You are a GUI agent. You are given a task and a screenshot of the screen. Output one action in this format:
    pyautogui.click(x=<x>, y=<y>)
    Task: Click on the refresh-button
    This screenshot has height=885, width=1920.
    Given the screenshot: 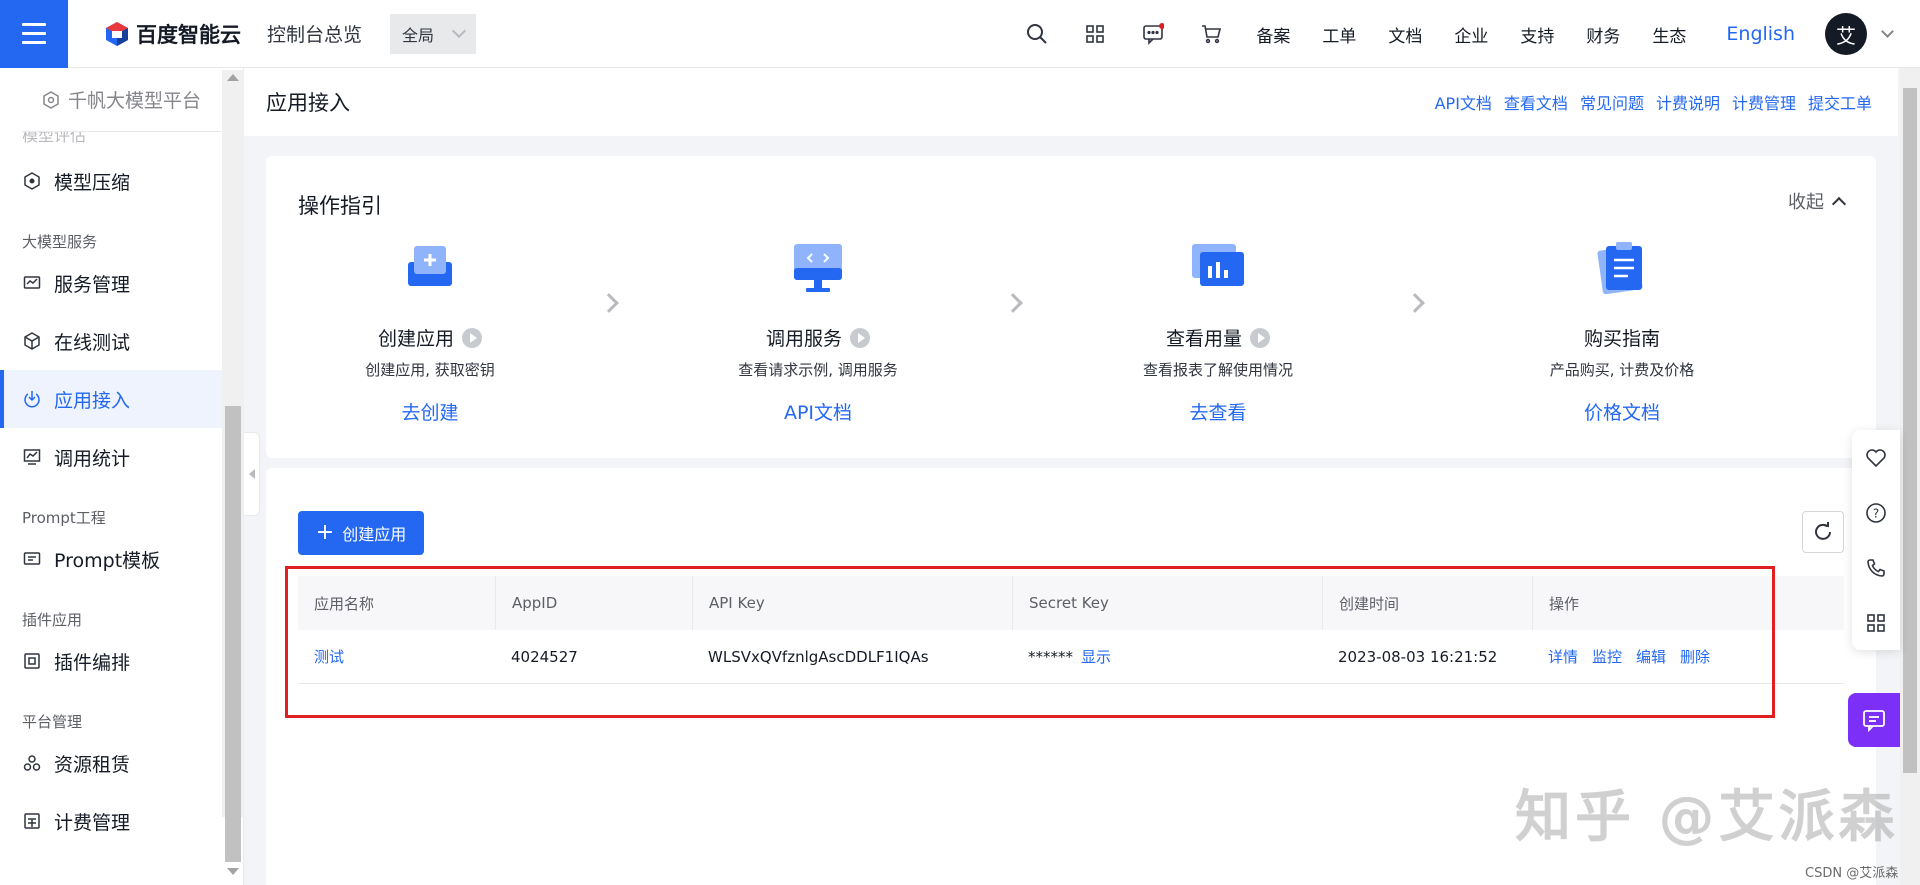 What is the action you would take?
    pyautogui.click(x=1823, y=532)
    